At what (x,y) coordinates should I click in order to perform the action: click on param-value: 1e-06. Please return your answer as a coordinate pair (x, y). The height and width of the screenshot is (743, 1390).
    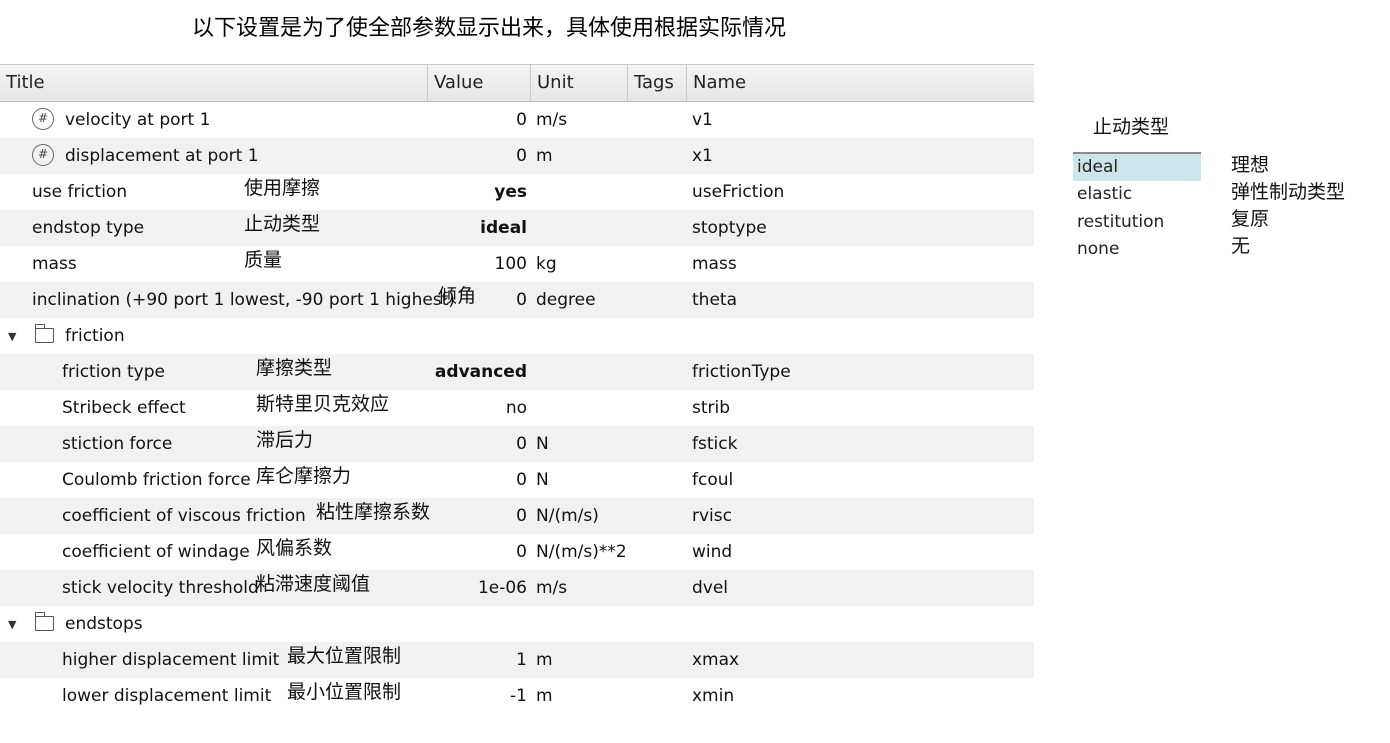
    Looking at the image, I should click on (502, 588).